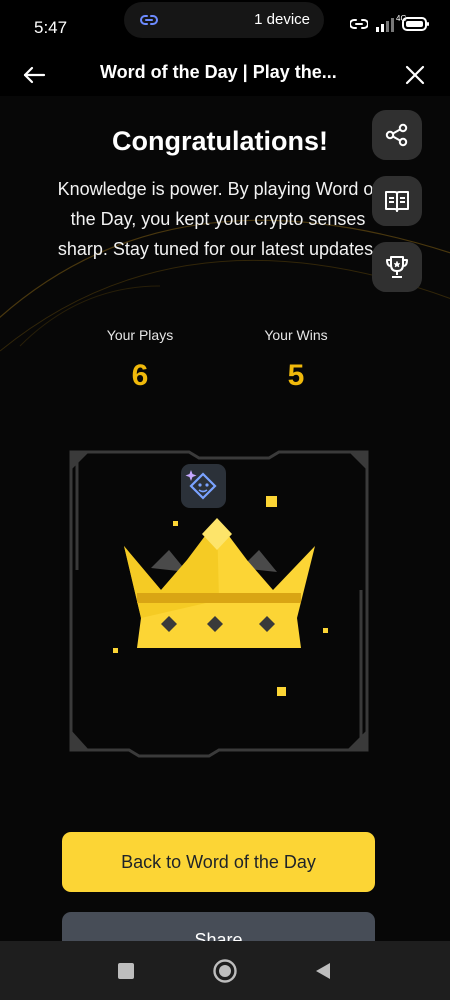  What do you see at coordinates (140, 335) in the screenshot?
I see `plays-label: Your Plays` at bounding box center [140, 335].